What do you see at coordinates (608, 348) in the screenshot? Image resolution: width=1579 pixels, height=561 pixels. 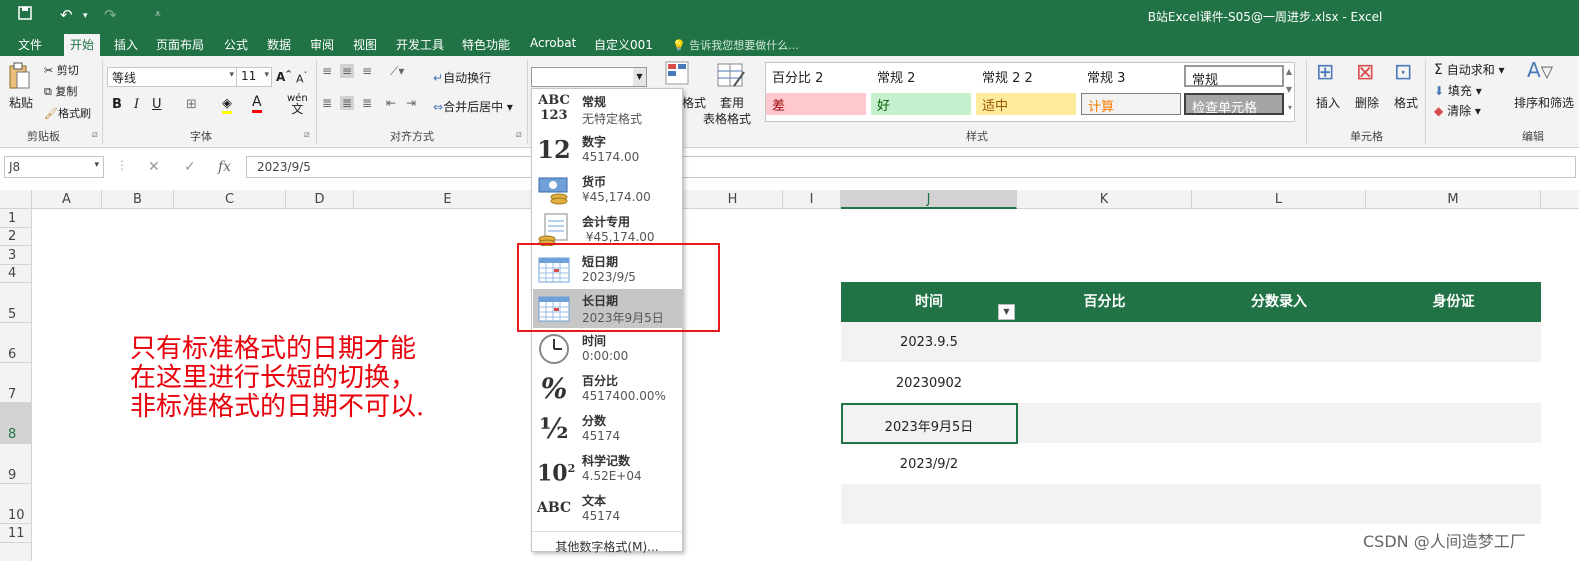 I see `format-option-time: 时间 0:00:00` at bounding box center [608, 348].